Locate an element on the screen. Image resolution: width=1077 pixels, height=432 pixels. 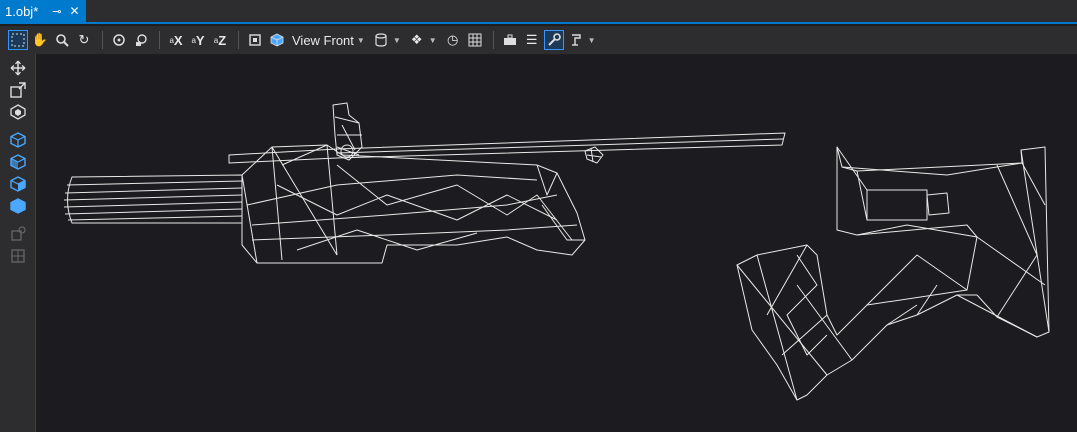
axis-y-icon: aY is located at coordinates (198, 40).